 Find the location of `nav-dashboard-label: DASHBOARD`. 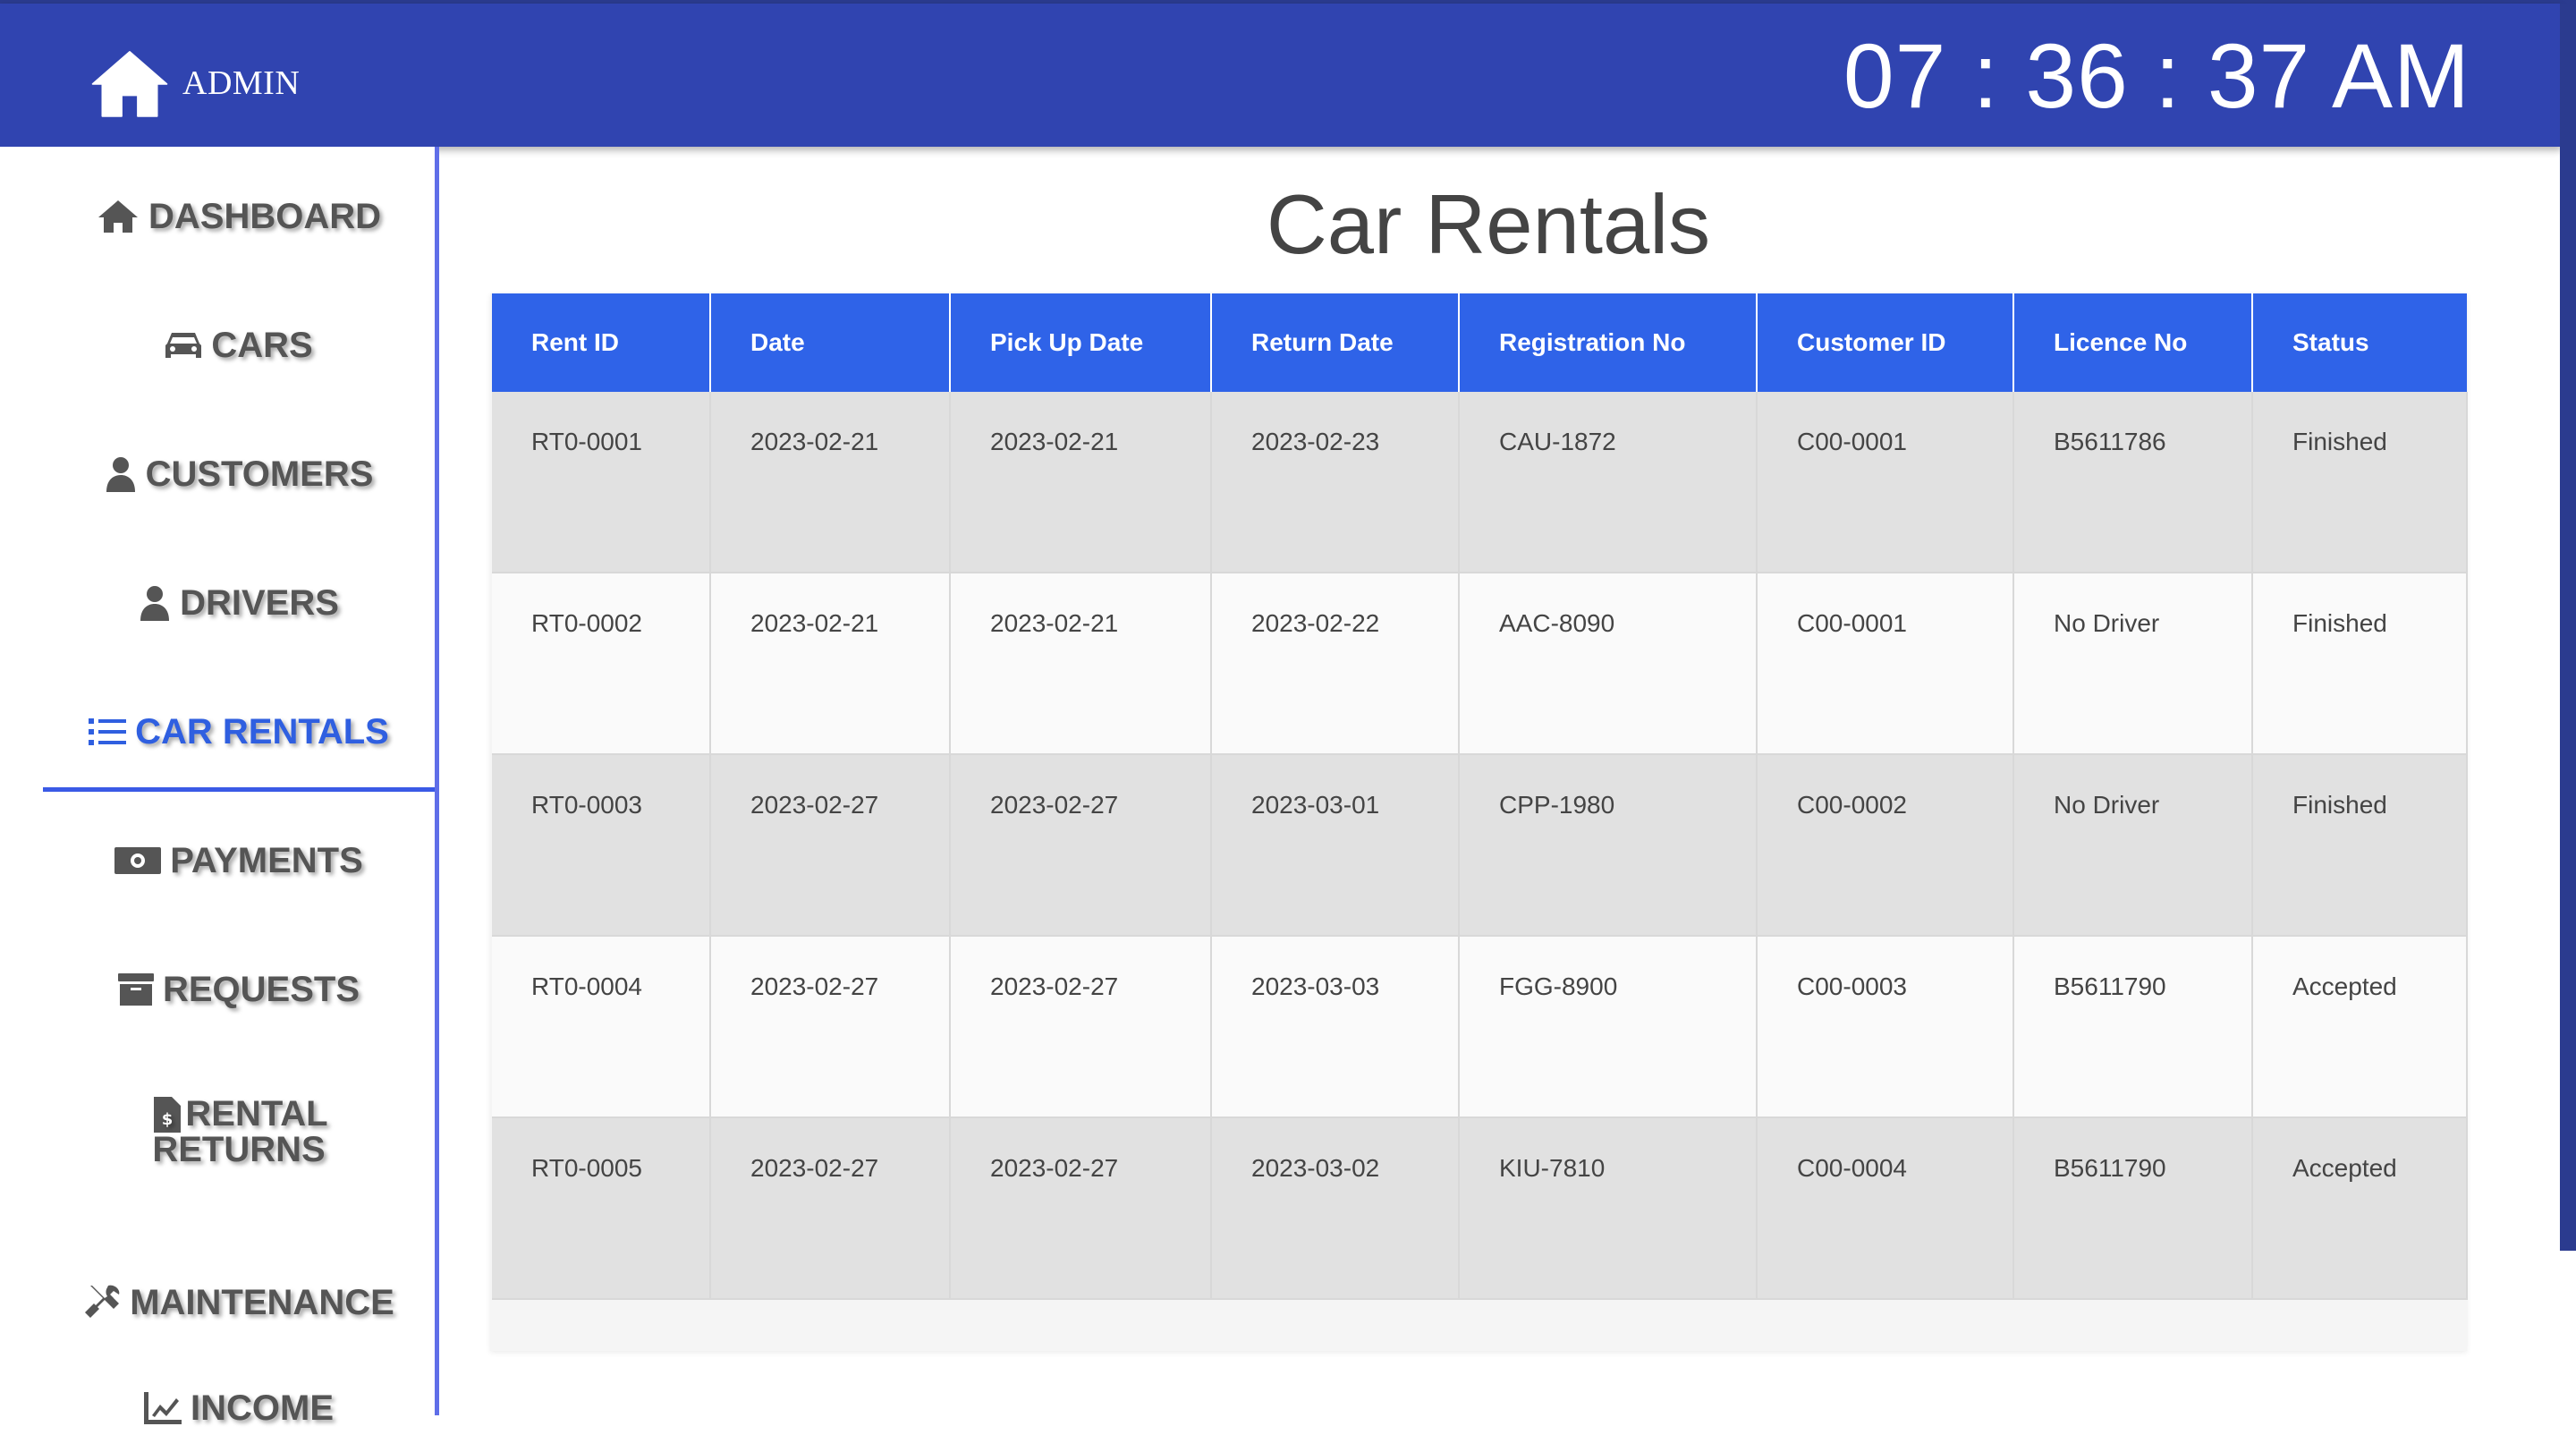

nav-dashboard-label: DASHBOARD is located at coordinates (264, 216).